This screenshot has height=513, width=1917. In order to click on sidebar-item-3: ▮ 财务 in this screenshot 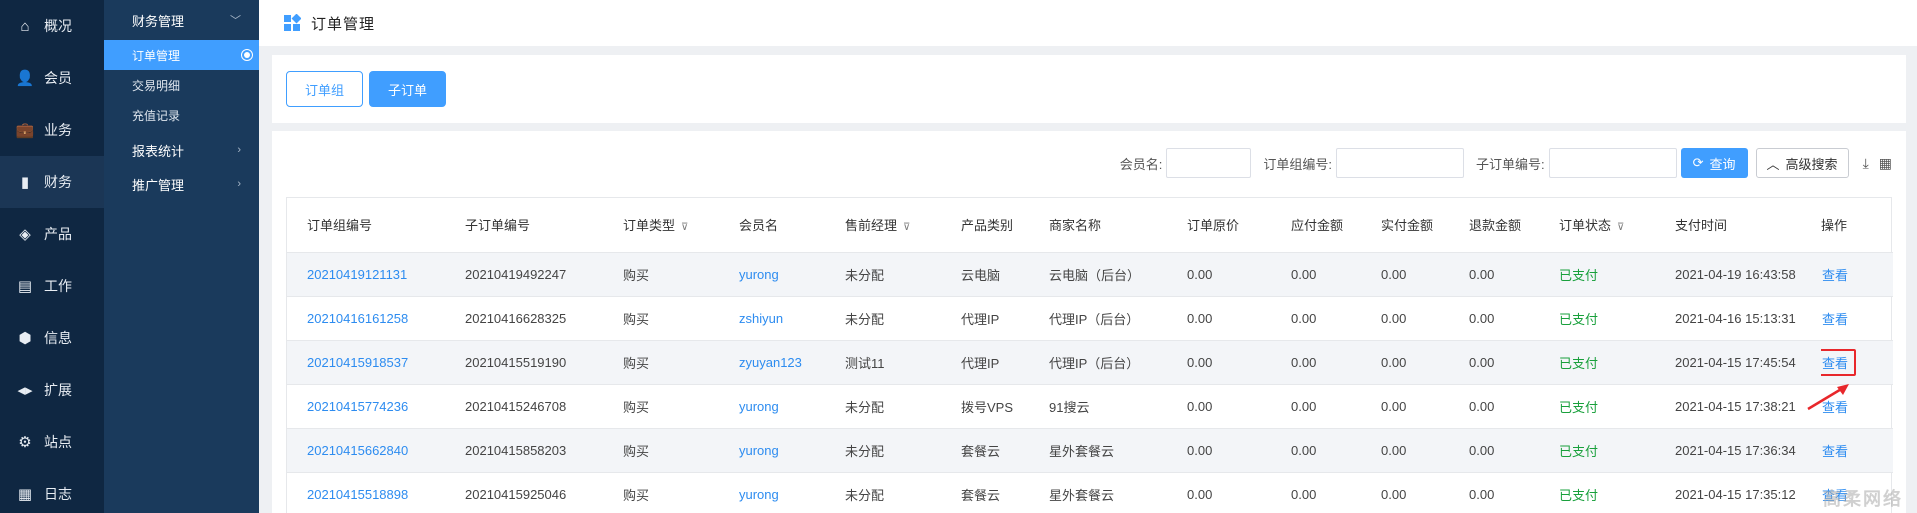, I will do `click(52, 182)`.